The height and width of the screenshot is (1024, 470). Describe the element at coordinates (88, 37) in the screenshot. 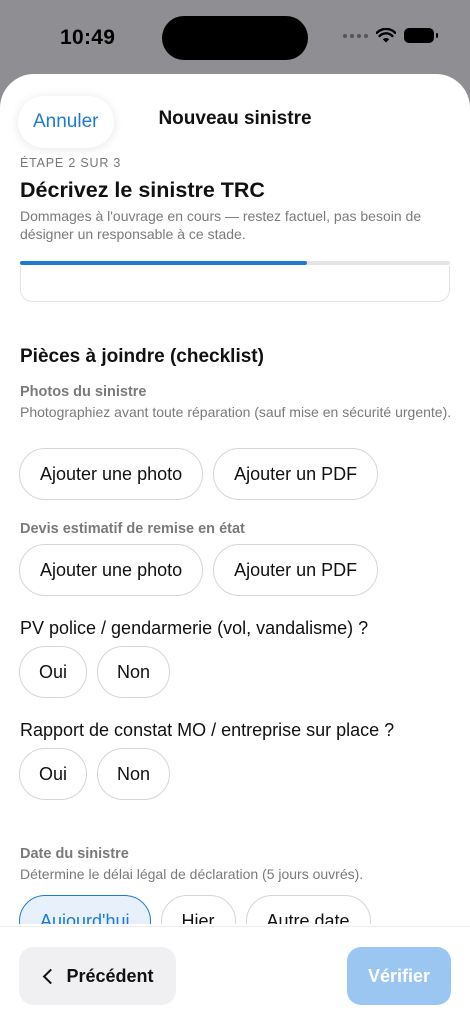

I see `status-time: 10:49` at that location.